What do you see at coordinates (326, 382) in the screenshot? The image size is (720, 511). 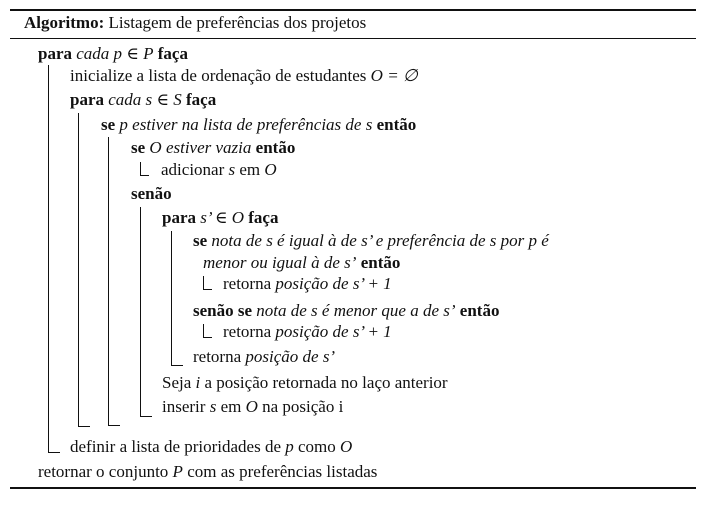 I see `text: a posição retornada no laço anterior` at bounding box center [326, 382].